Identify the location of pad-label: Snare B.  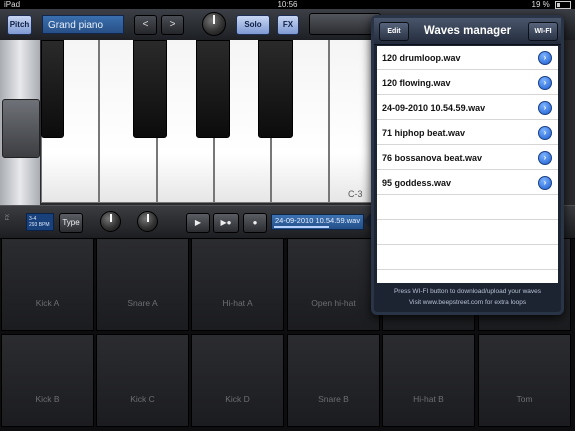
(333, 399).